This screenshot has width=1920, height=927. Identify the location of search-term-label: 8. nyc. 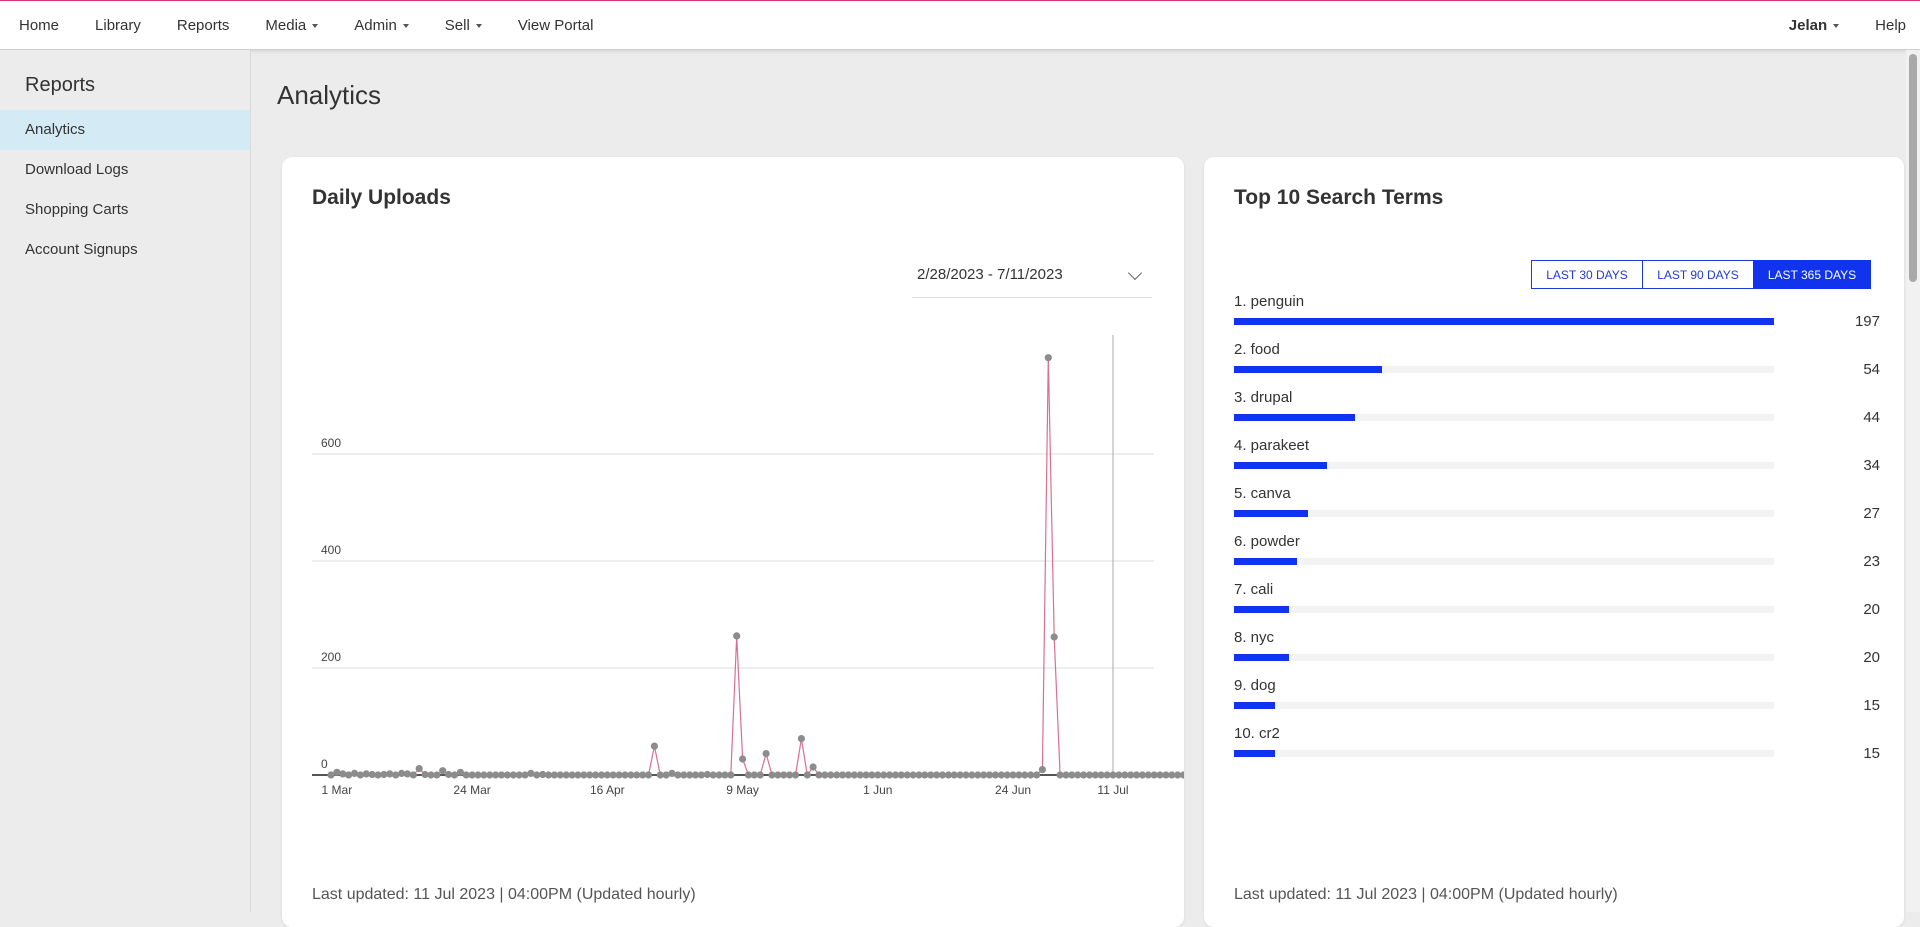
(1254, 637).